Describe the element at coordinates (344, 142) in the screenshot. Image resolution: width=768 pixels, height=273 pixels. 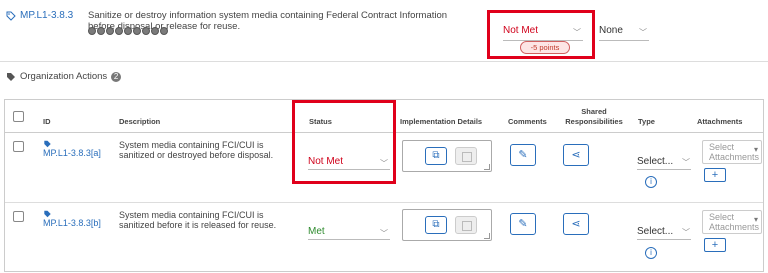
I see `status-column-highlight-box` at that location.